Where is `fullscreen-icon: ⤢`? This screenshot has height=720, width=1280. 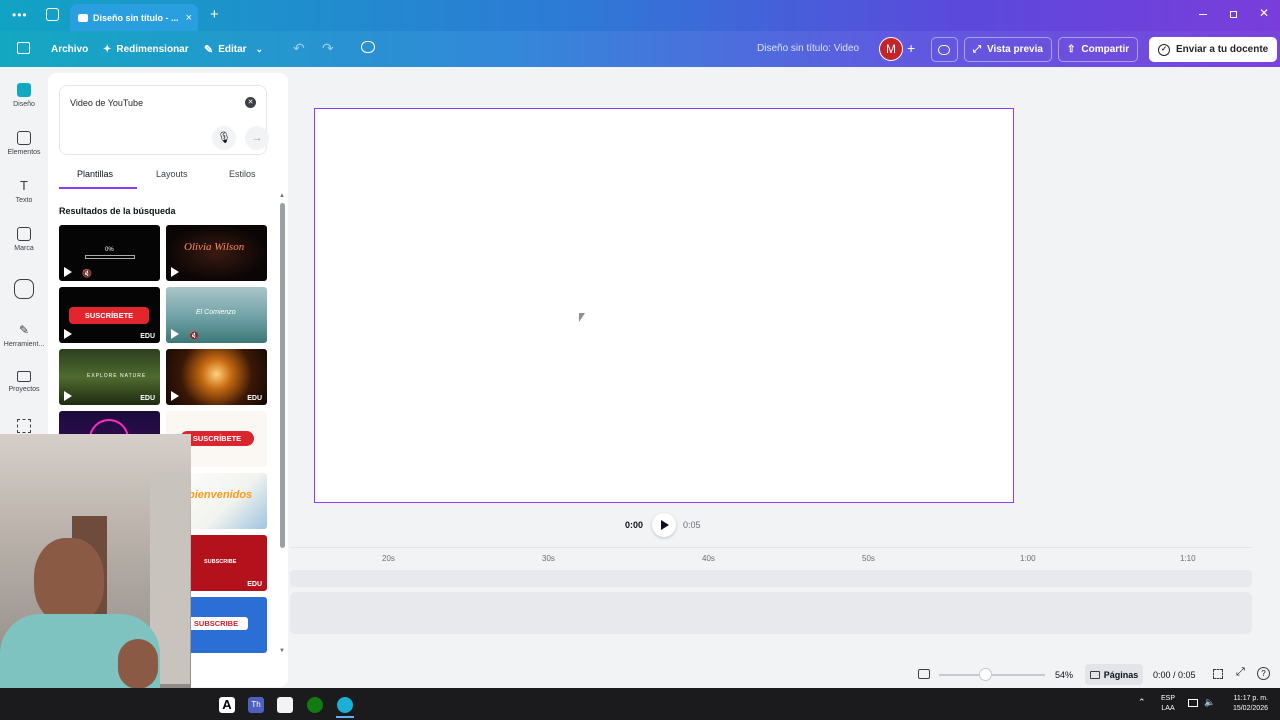
fullscreen-icon: ⤢ is located at coordinates (1240, 672).